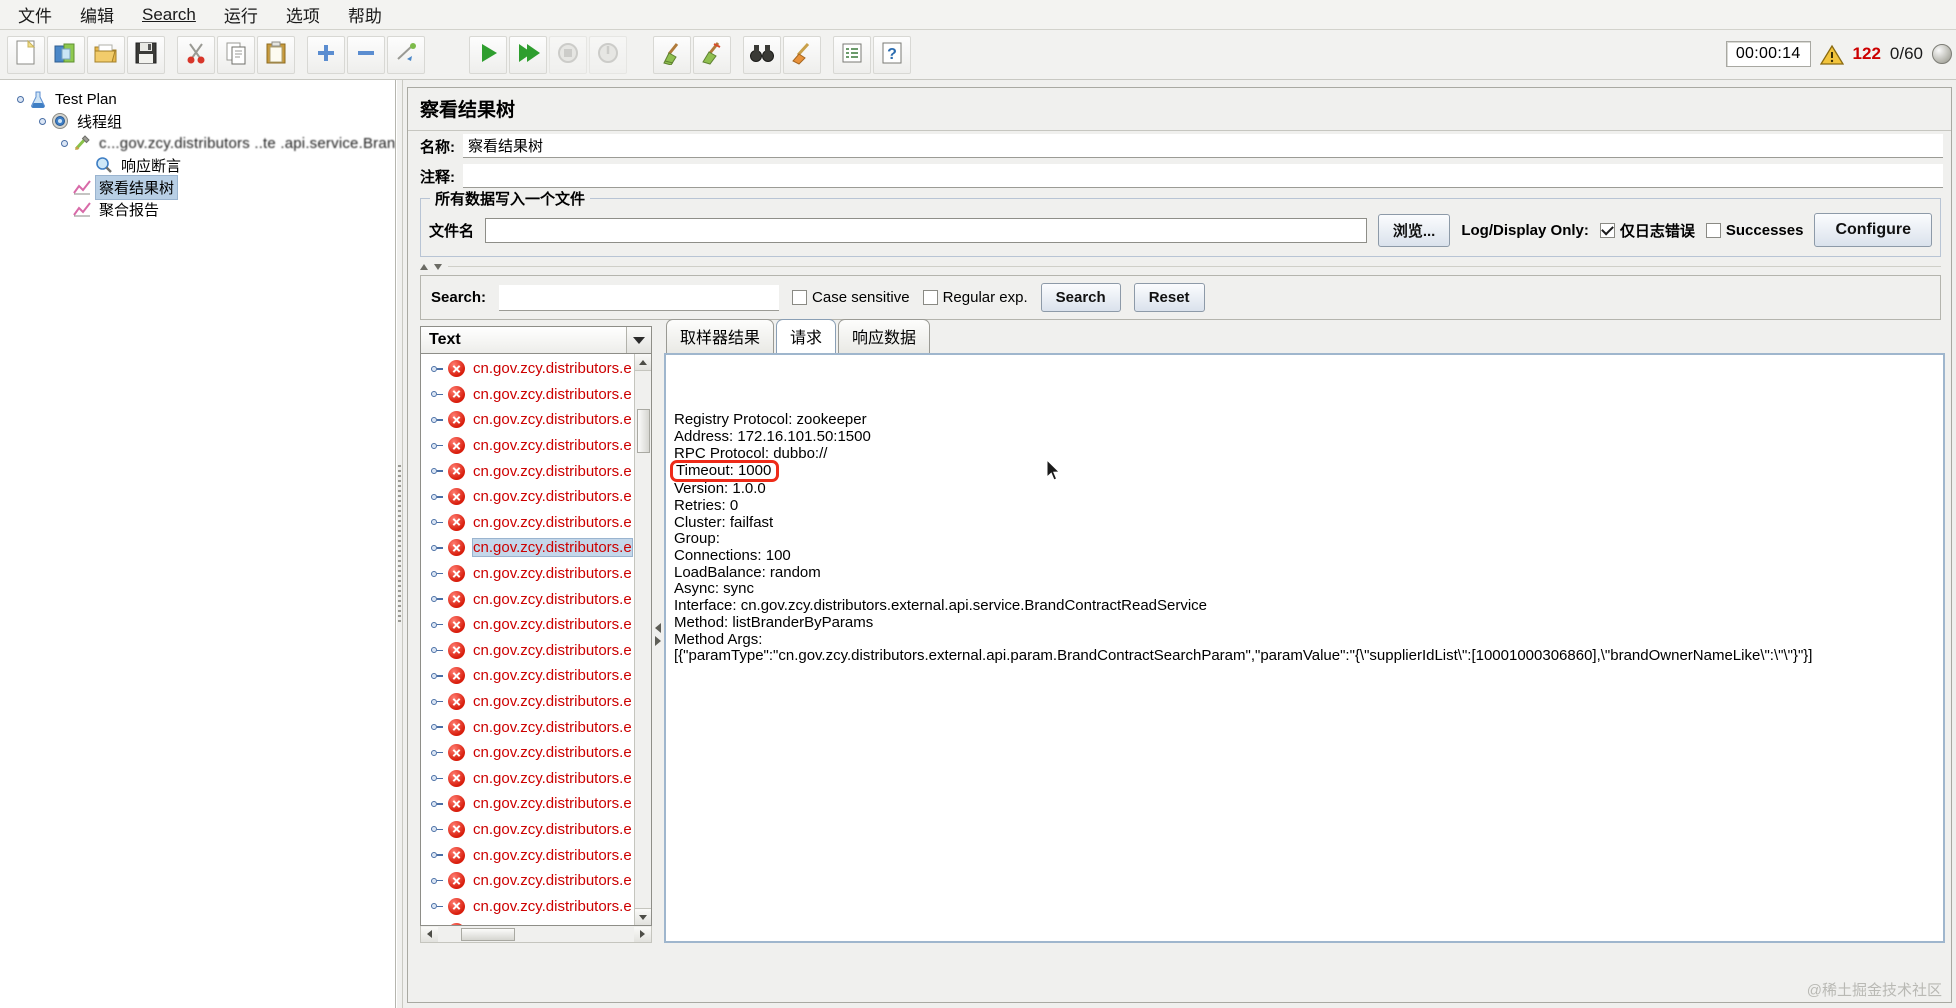 The height and width of the screenshot is (1008, 1956). Describe the element at coordinates (802, 54) in the screenshot. I see `reset-search-button` at that location.